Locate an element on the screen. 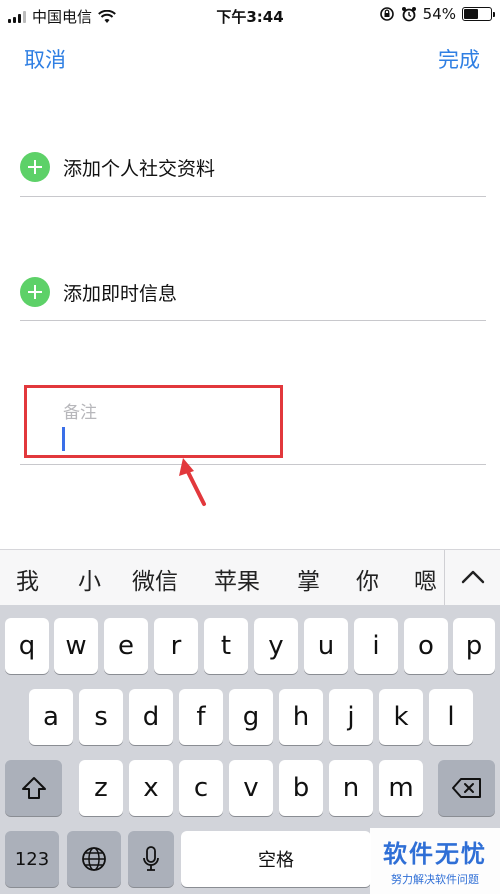 Image resolution: width=500 pixels, height=894 pixels. globe-icon is located at coordinates (94, 859).